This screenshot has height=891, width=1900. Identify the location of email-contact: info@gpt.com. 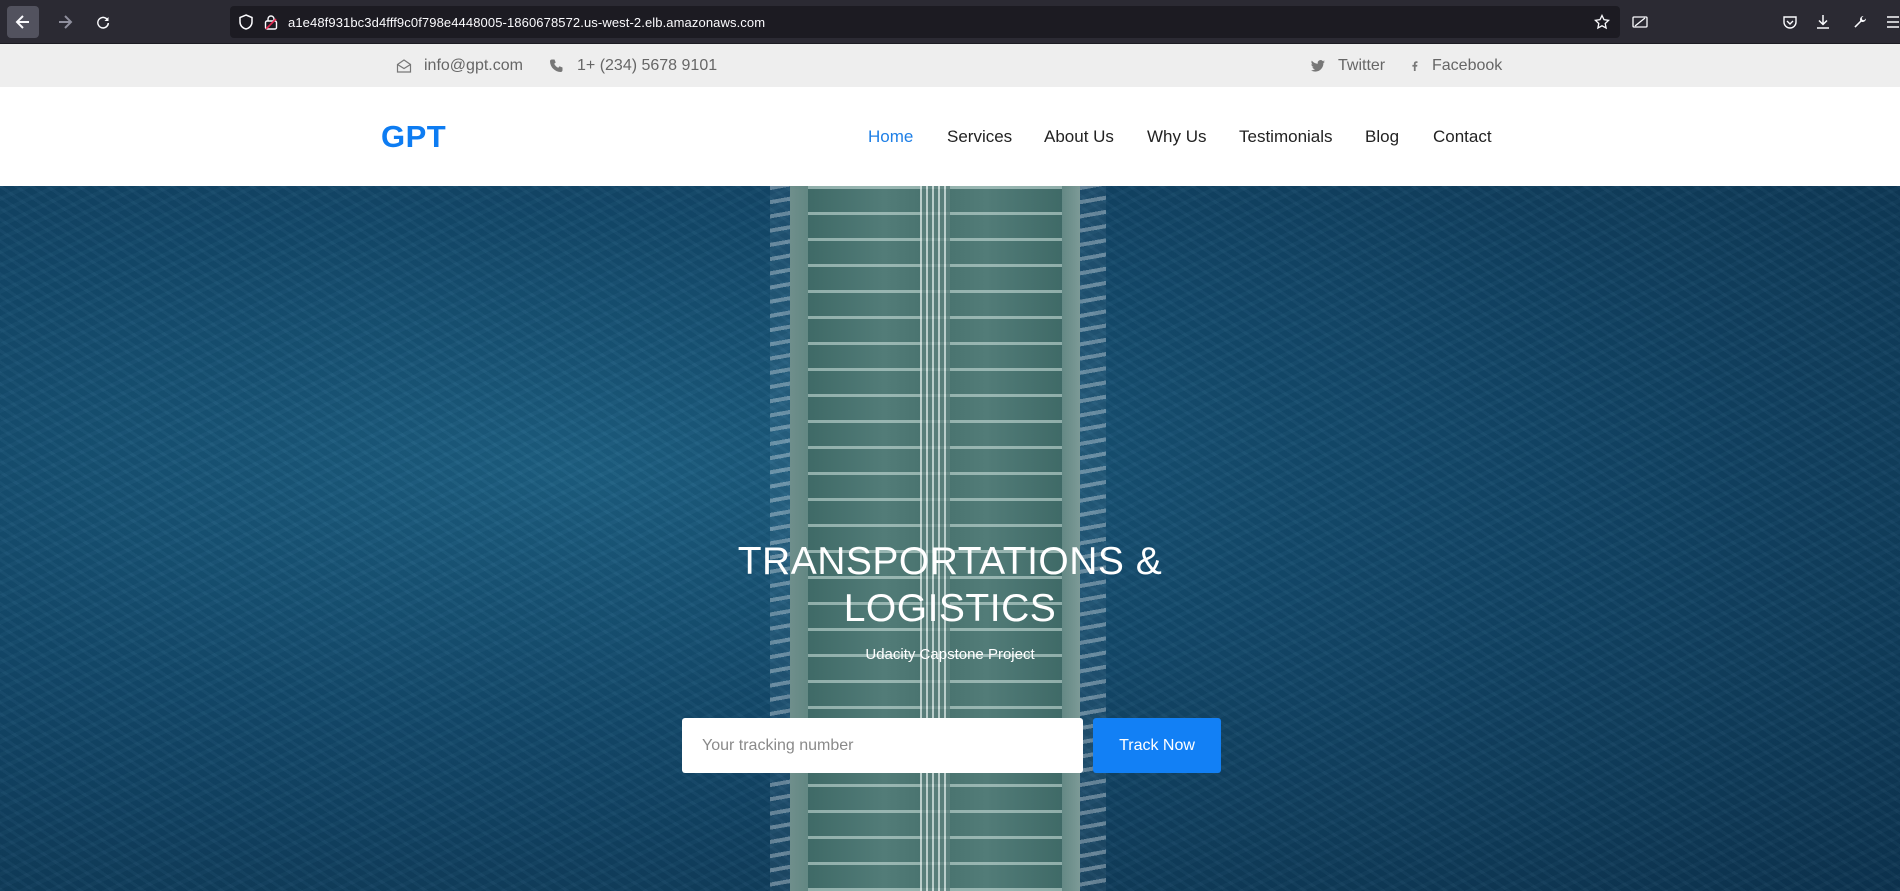
(459, 65).